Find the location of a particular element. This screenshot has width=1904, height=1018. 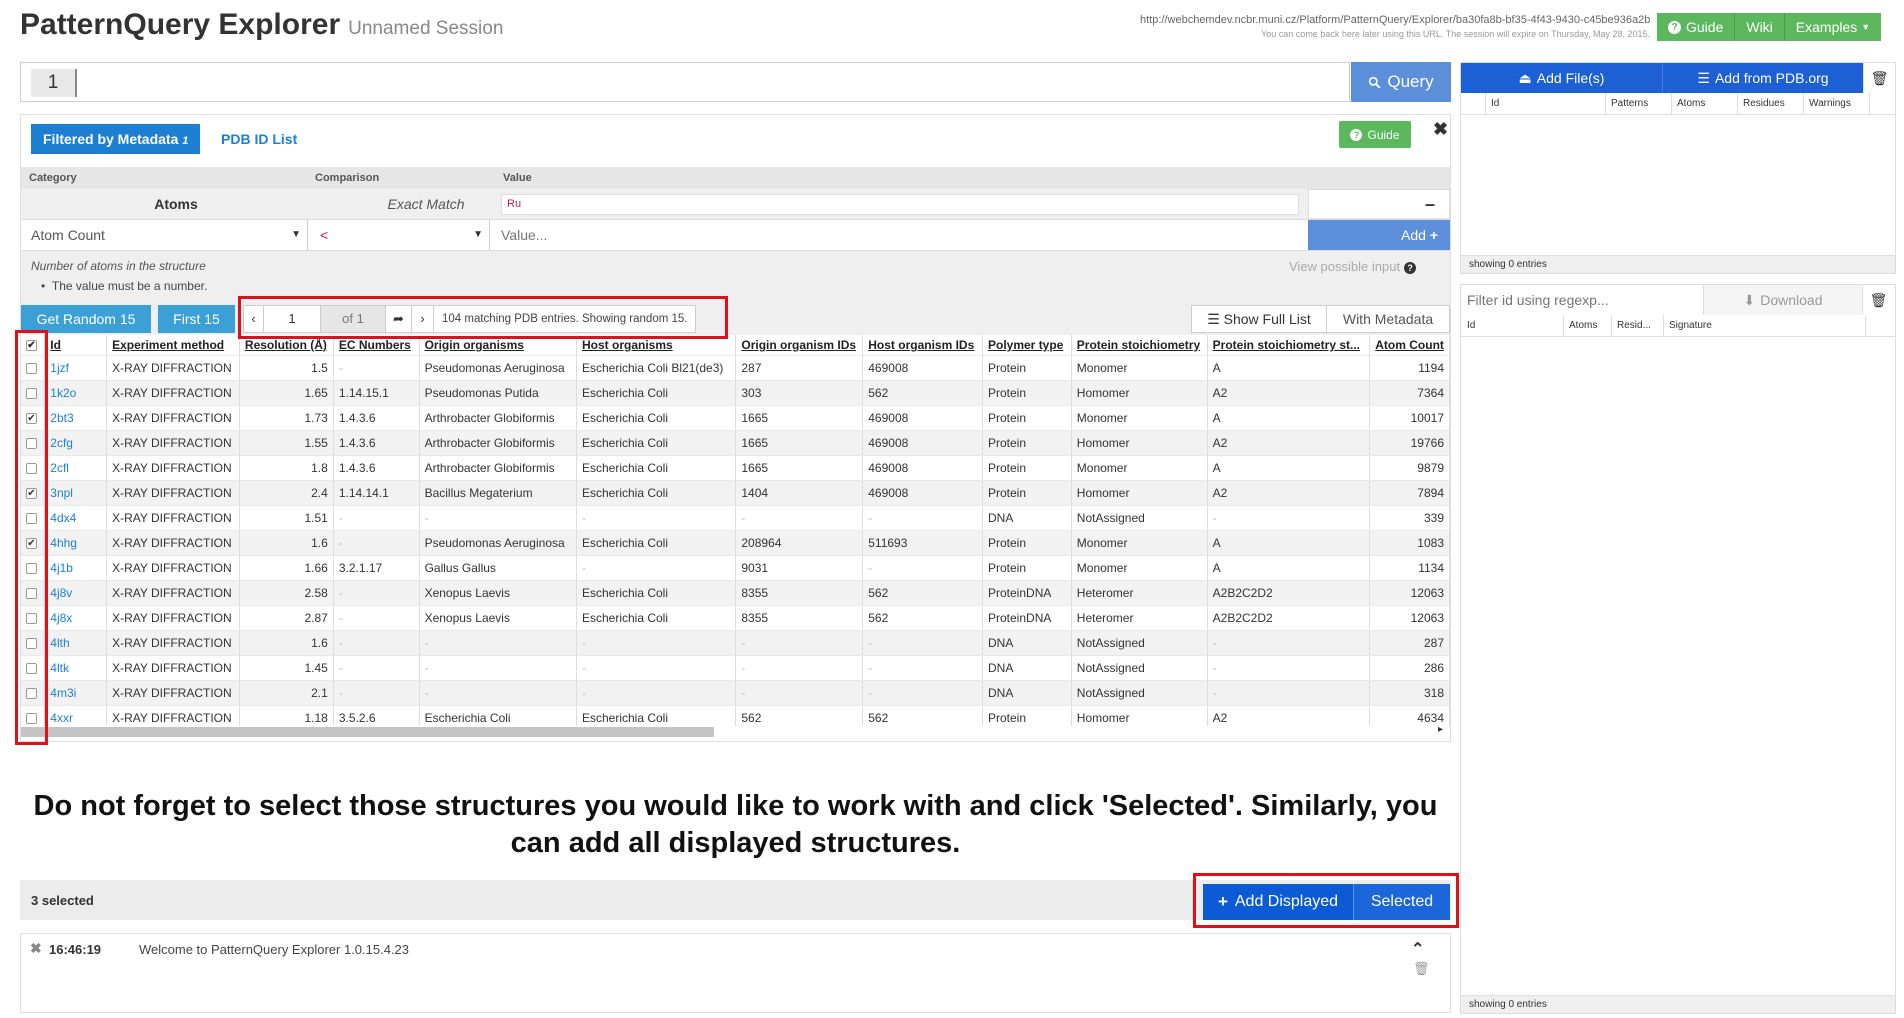

pdb-id-link: 4j8x is located at coordinates (61, 618).